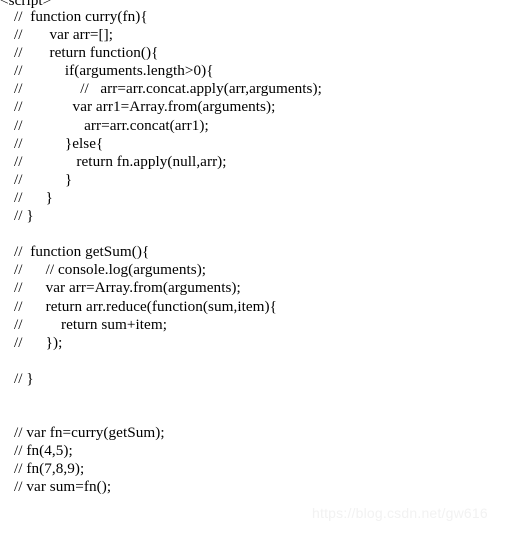 The width and height of the screenshot is (511, 534). What do you see at coordinates (120, 161) in the screenshot?
I see `code-line: // return fn.apply(null,arr);` at bounding box center [120, 161].